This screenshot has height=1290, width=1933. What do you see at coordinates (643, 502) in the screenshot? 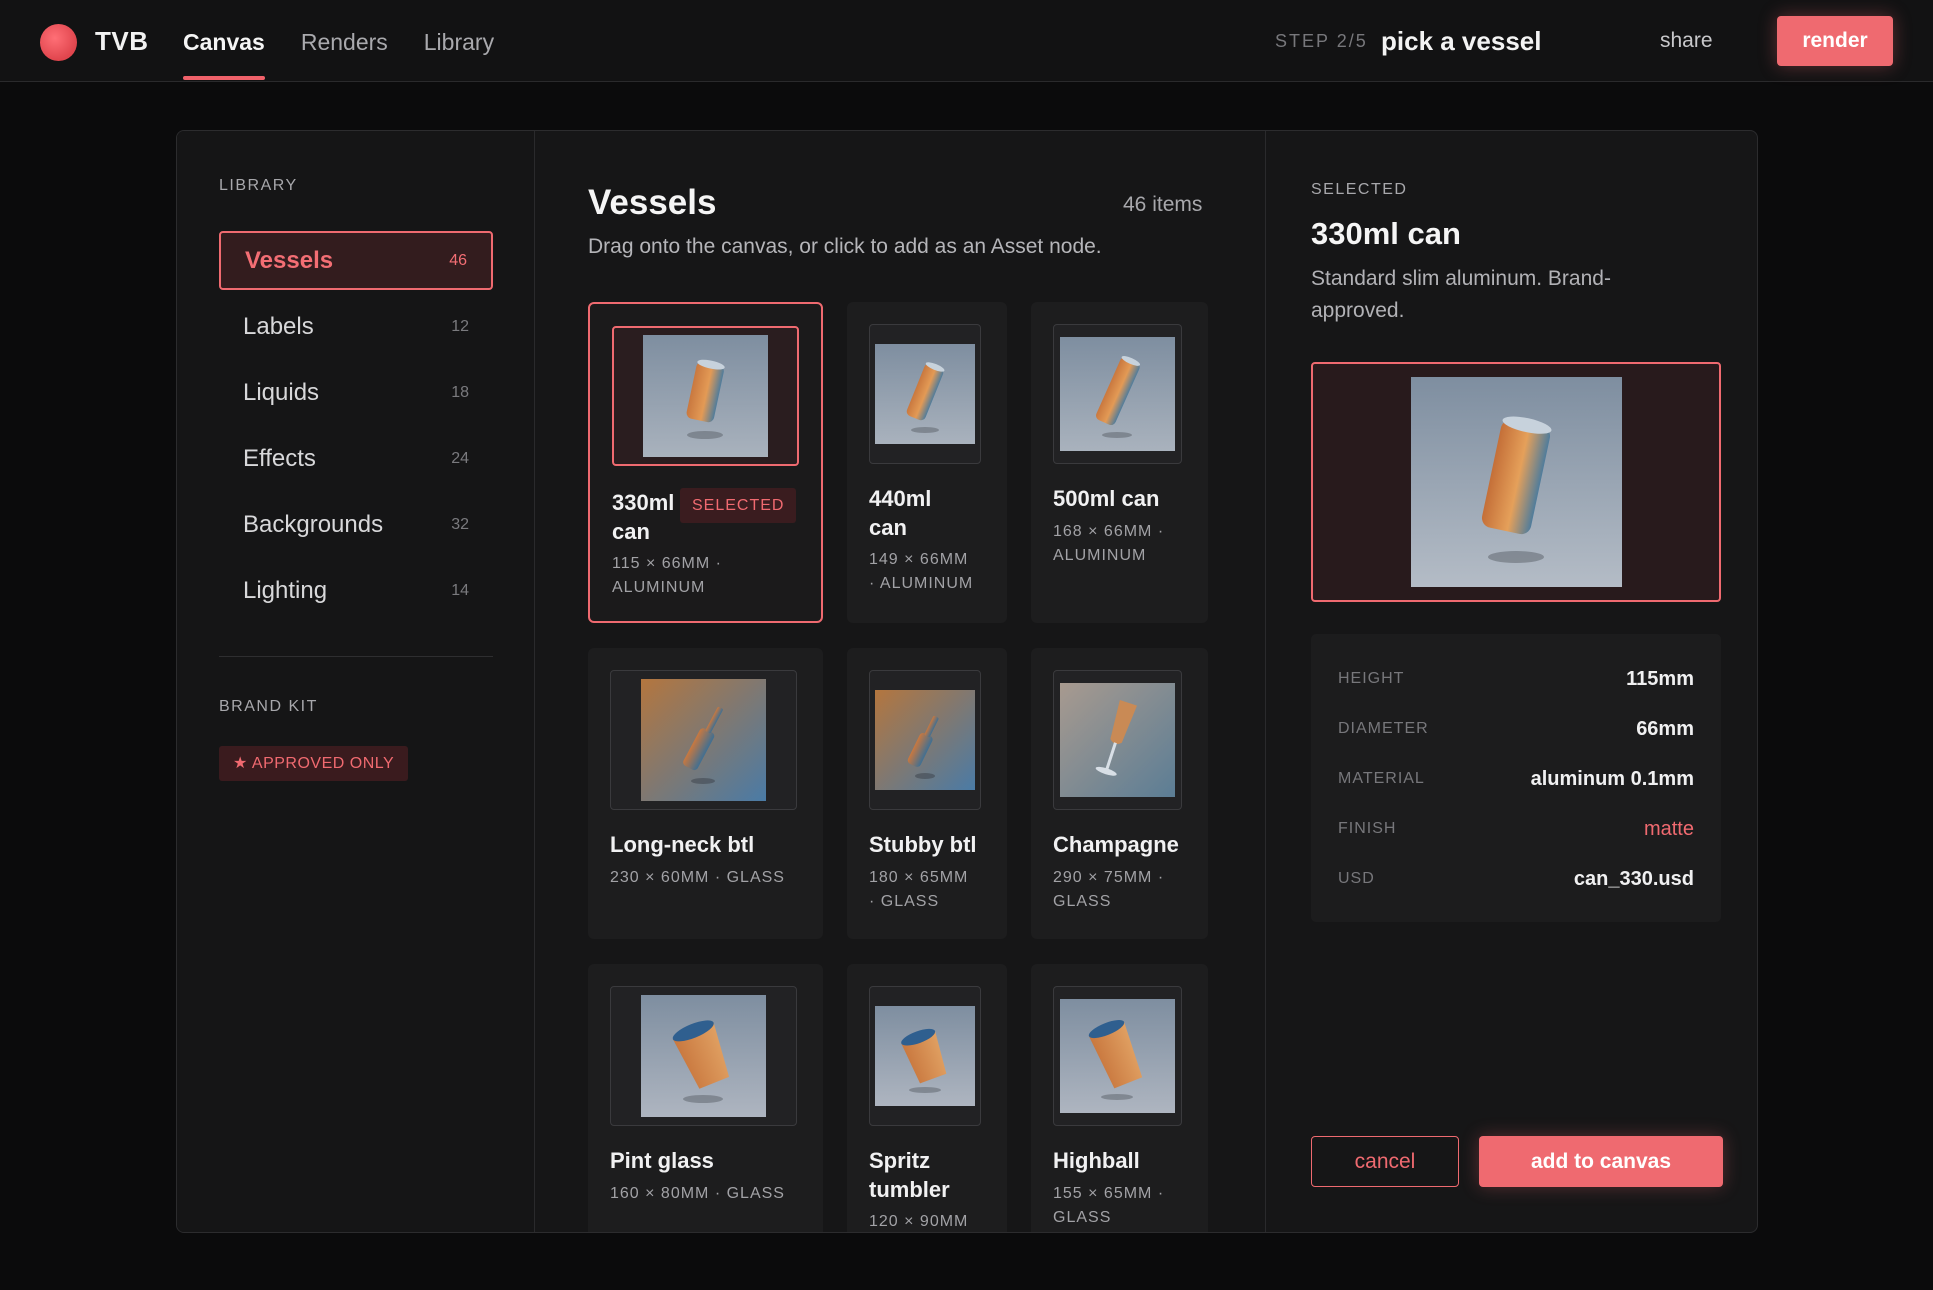
I see `card-name: 330ml` at bounding box center [643, 502].